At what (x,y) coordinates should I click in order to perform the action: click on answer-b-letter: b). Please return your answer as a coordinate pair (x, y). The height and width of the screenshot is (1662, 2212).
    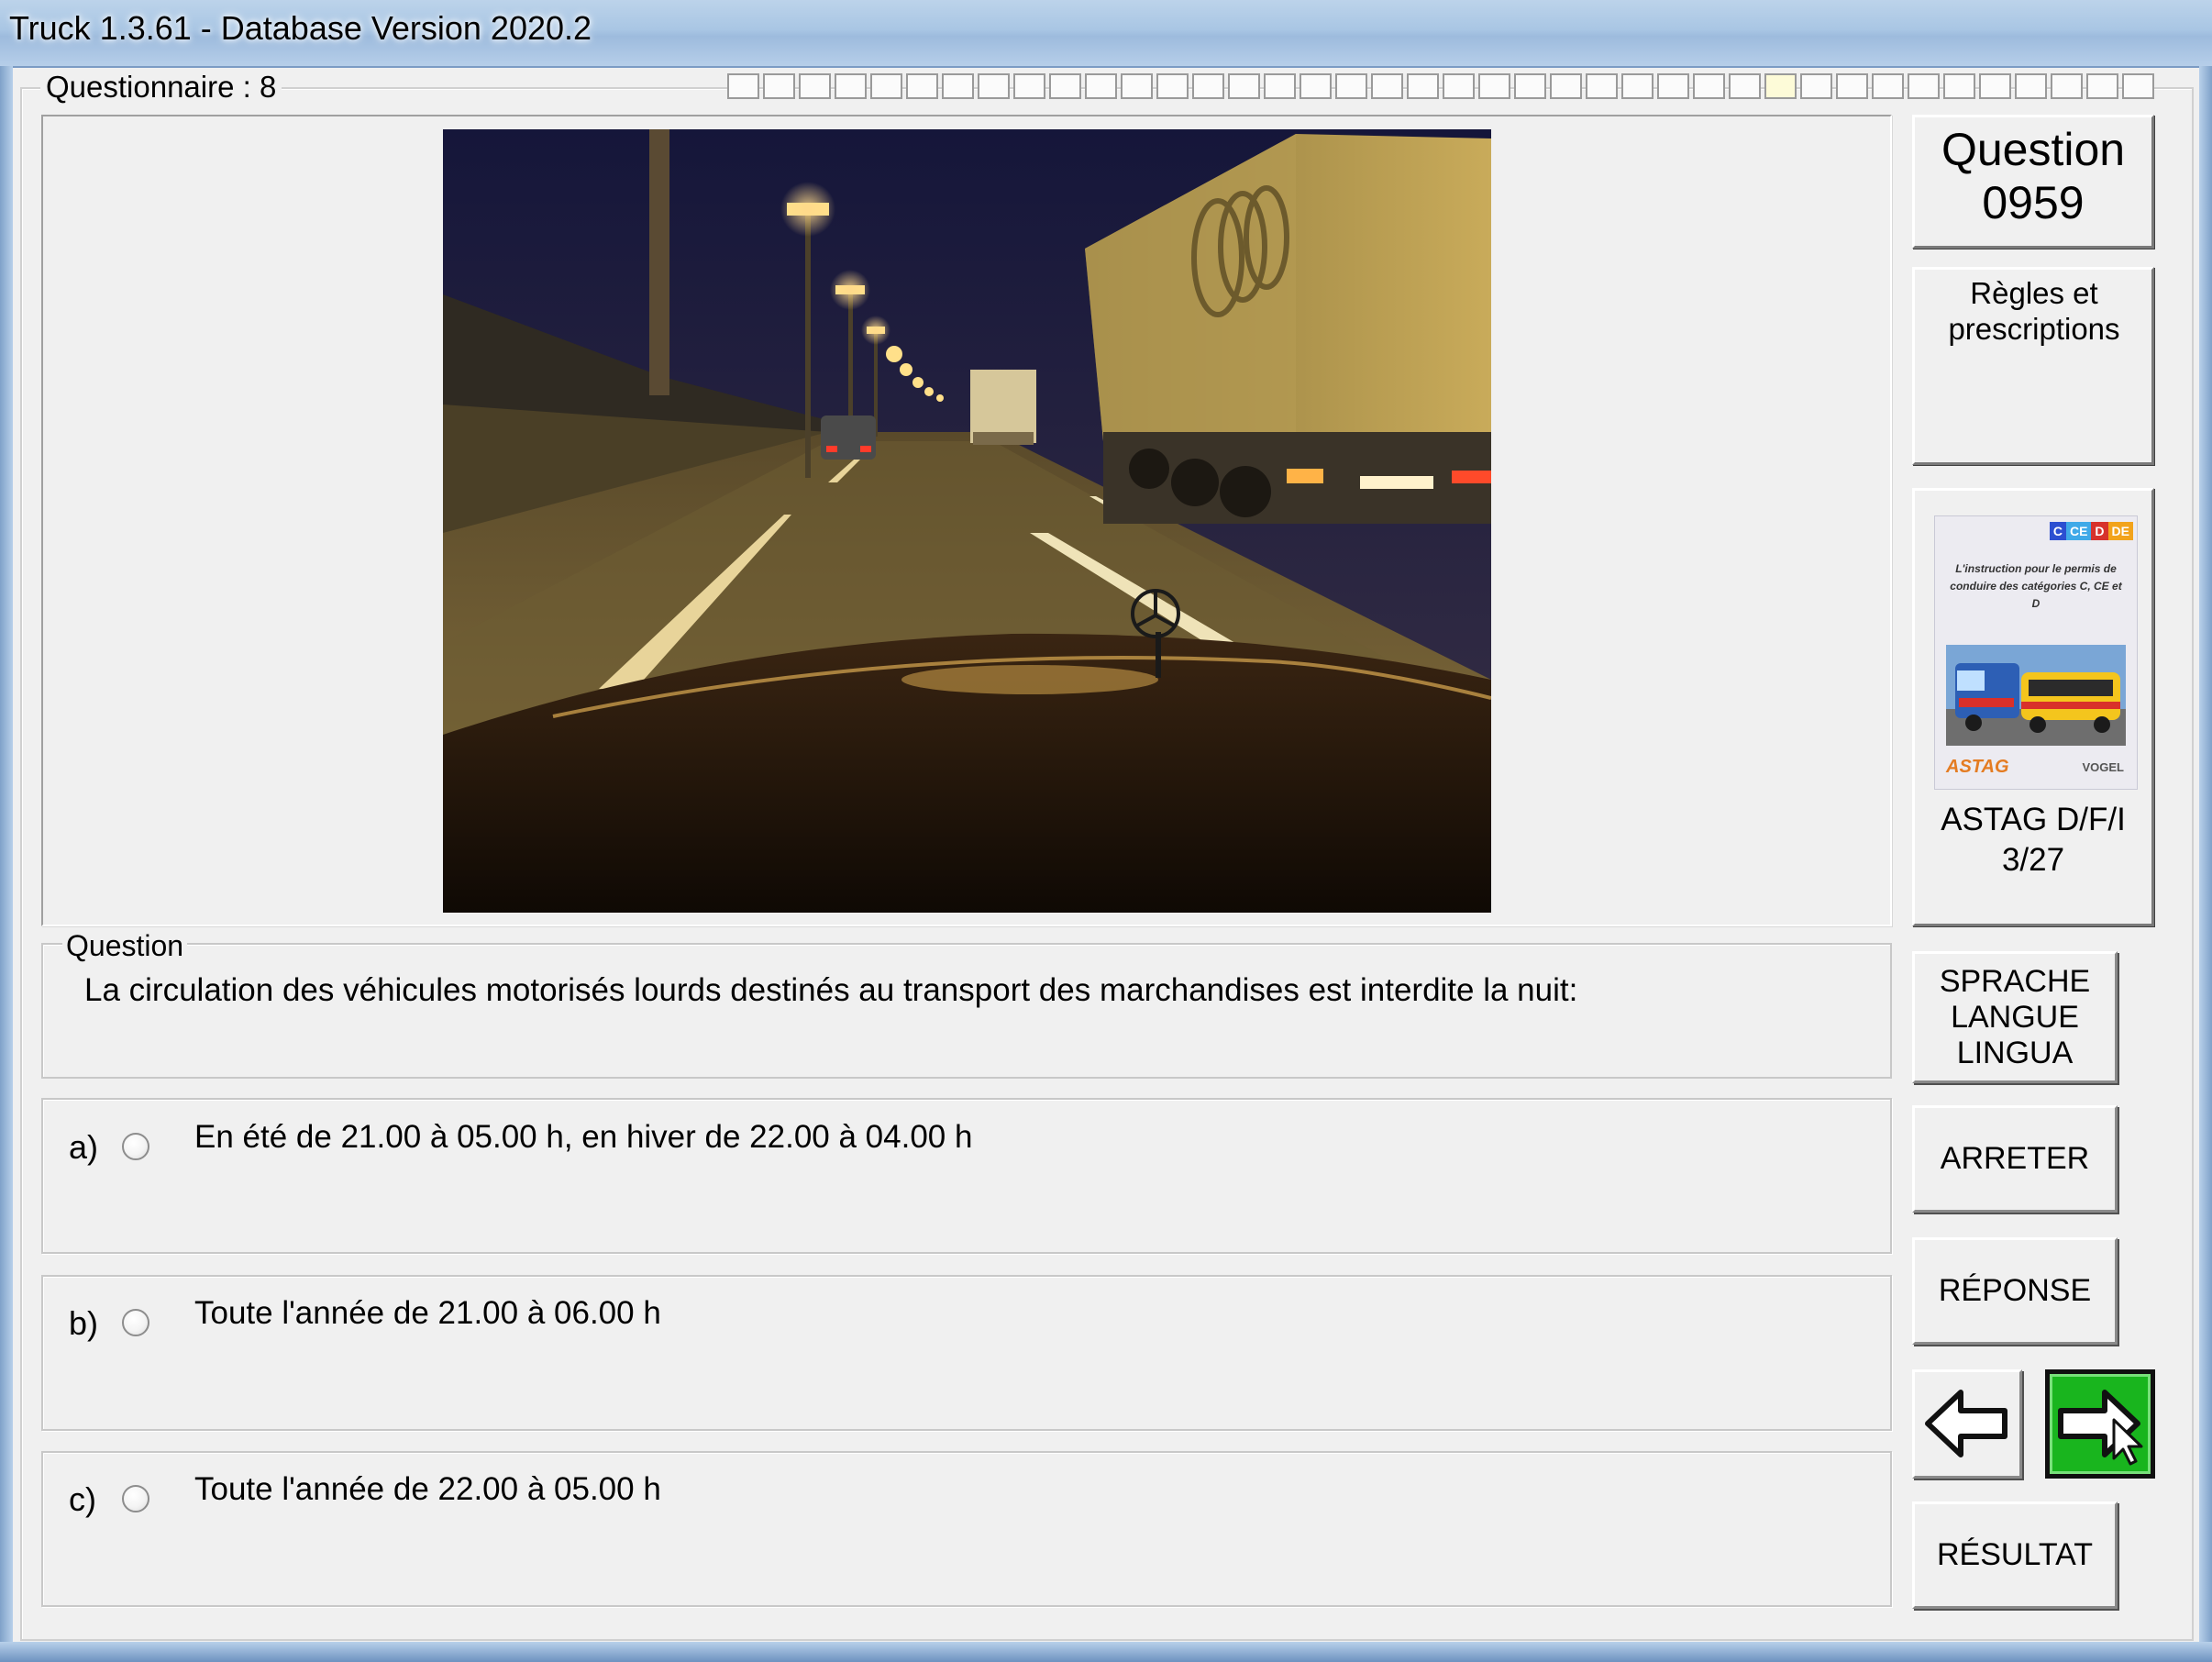
    Looking at the image, I should click on (84, 1323).